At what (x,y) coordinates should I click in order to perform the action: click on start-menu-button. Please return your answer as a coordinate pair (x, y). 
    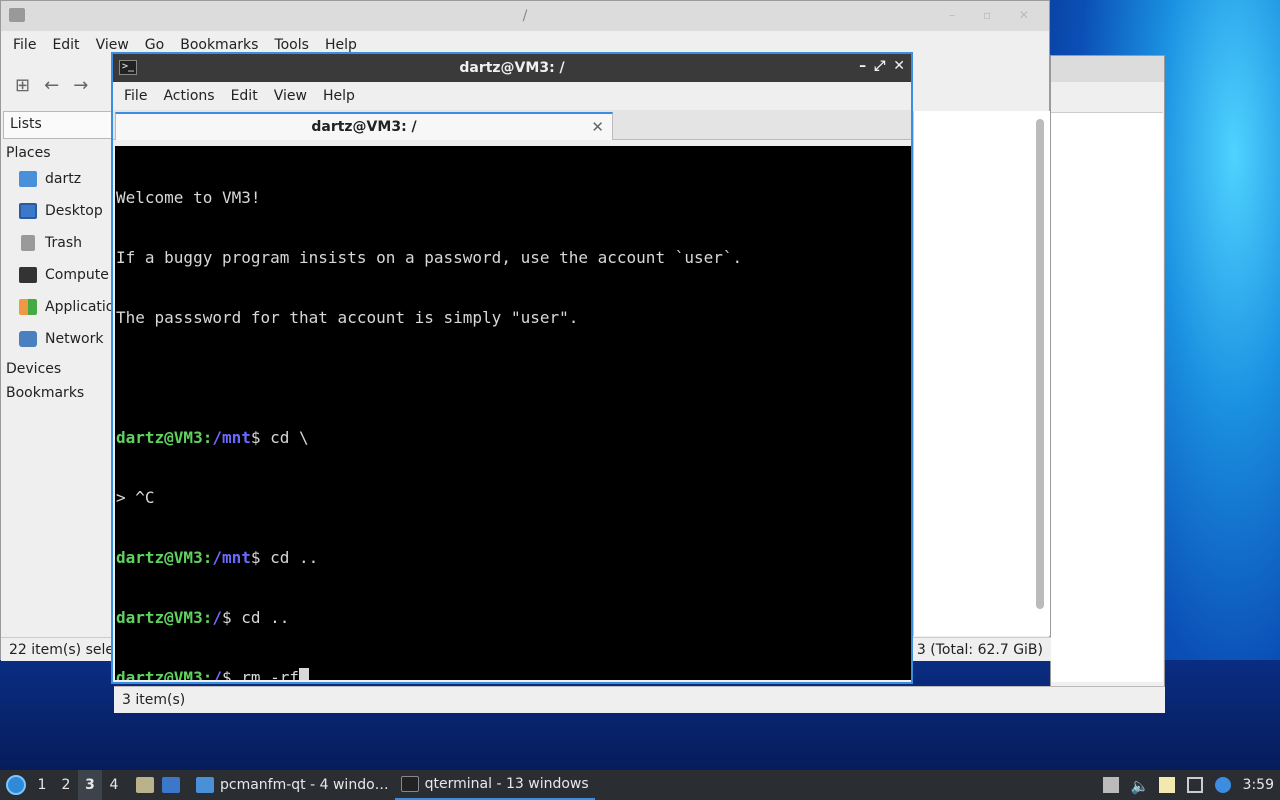
    Looking at the image, I should click on (16, 785).